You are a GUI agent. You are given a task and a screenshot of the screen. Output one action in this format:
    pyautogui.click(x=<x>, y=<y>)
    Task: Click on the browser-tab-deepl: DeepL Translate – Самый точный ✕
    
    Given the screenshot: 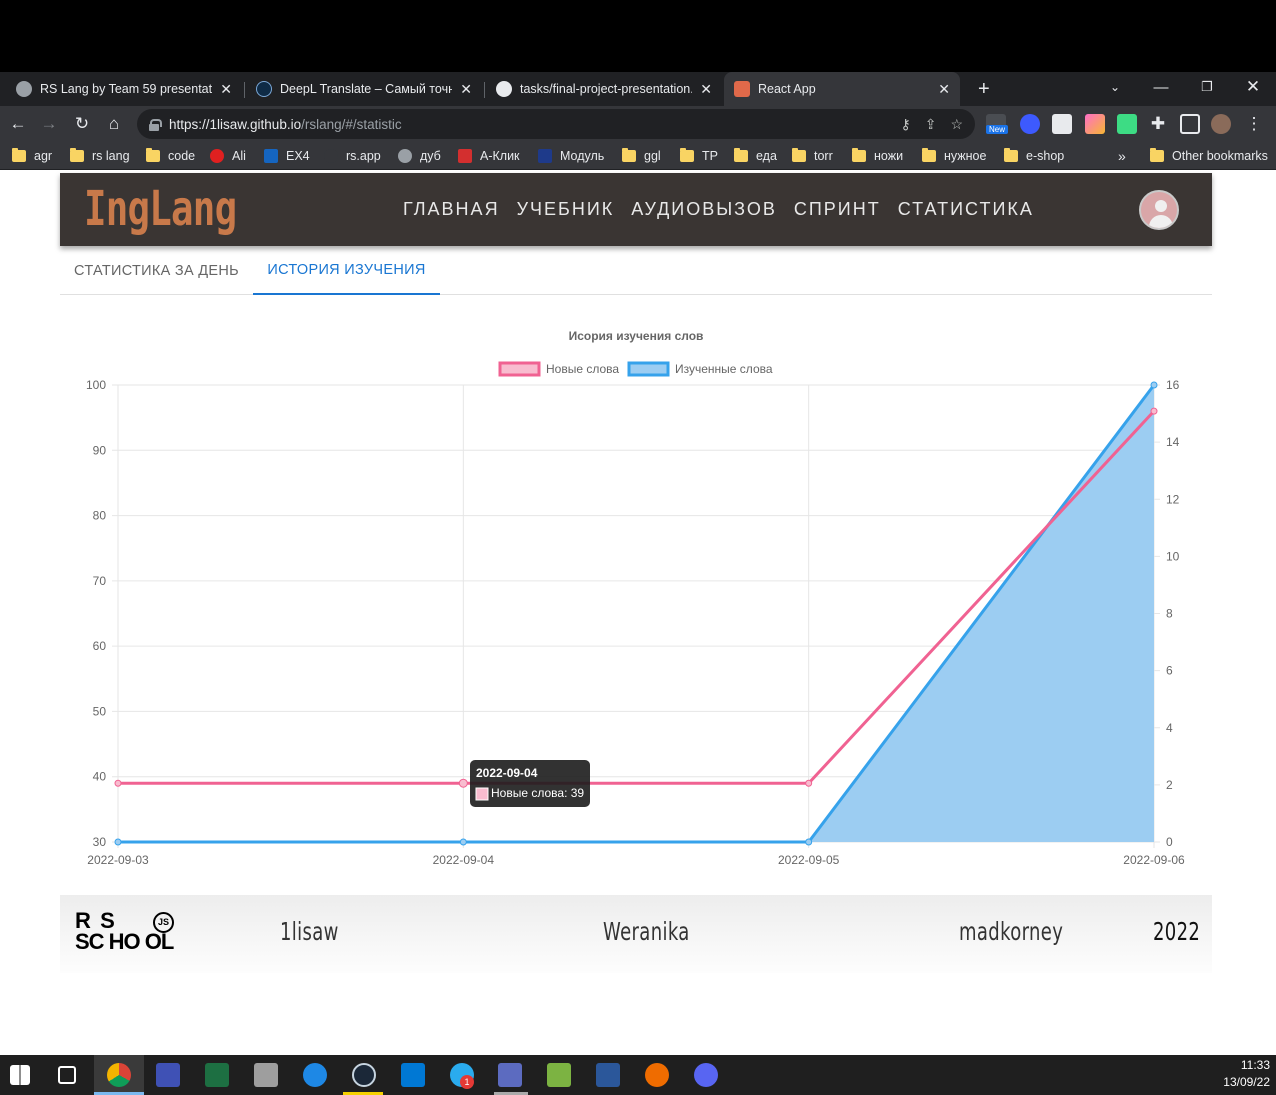 What is the action you would take?
    pyautogui.click(x=364, y=89)
    